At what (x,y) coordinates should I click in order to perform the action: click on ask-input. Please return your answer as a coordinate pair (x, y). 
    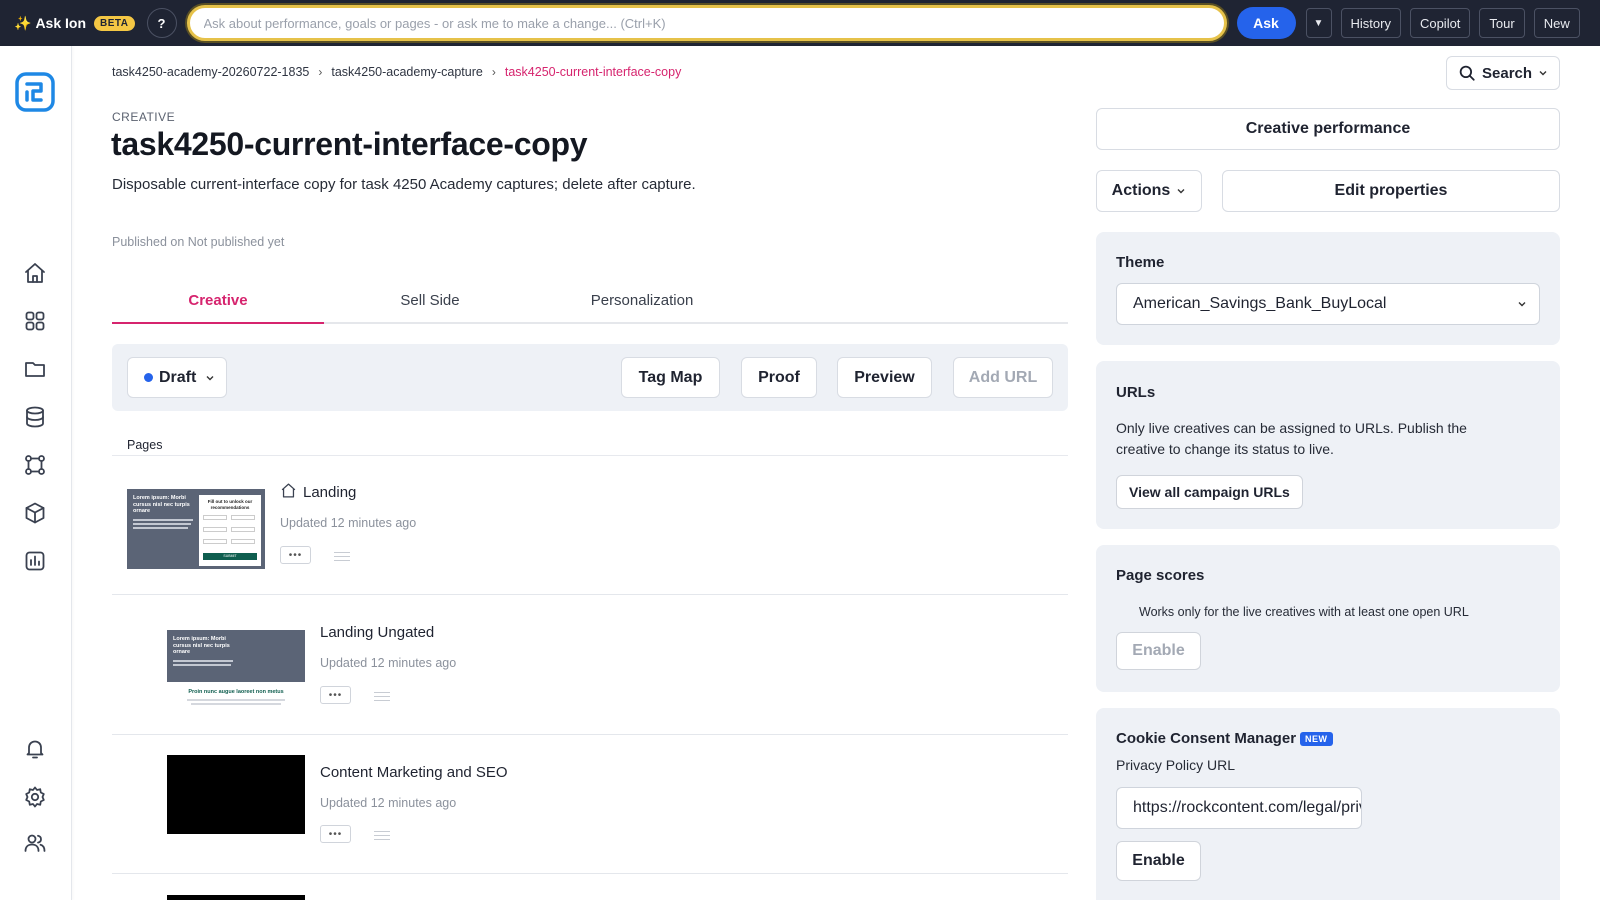
    Looking at the image, I should click on (713, 23).